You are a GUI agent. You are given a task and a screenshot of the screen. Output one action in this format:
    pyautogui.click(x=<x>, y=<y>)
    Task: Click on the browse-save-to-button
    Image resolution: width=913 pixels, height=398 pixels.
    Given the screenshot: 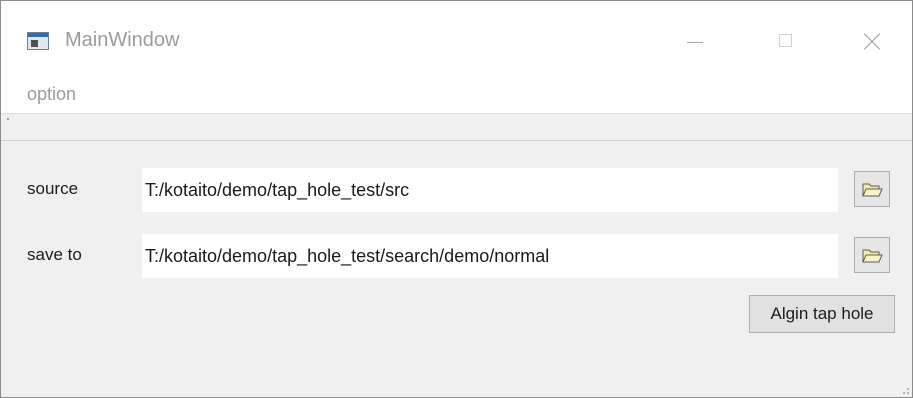 What is the action you would take?
    pyautogui.click(x=872, y=255)
    